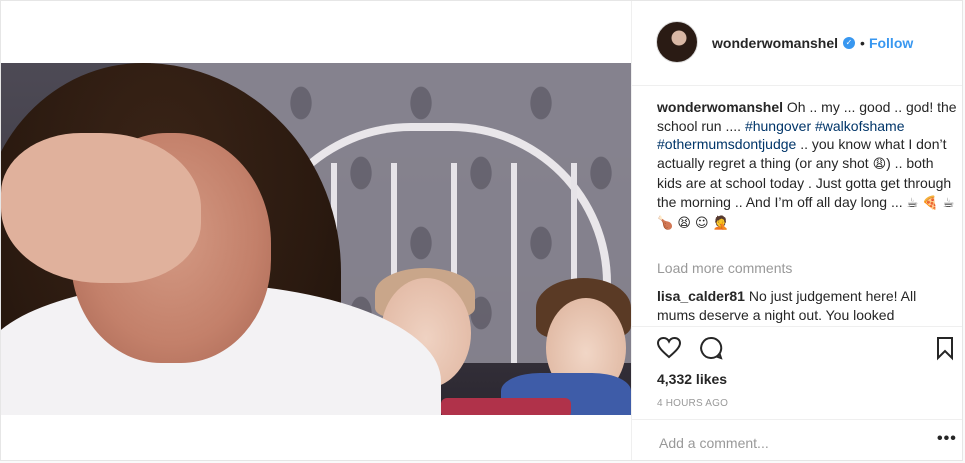  I want to click on likes-count: 4,332 likes, so click(692, 379).